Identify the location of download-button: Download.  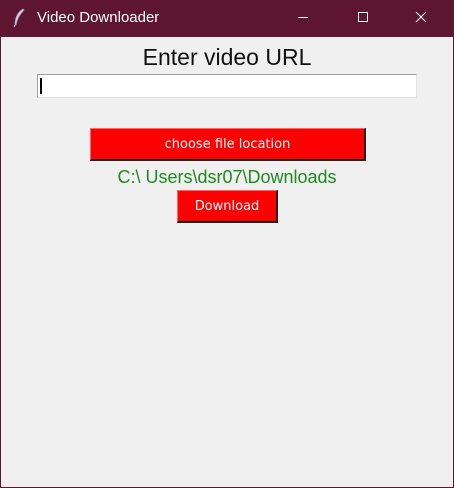
(227, 206).